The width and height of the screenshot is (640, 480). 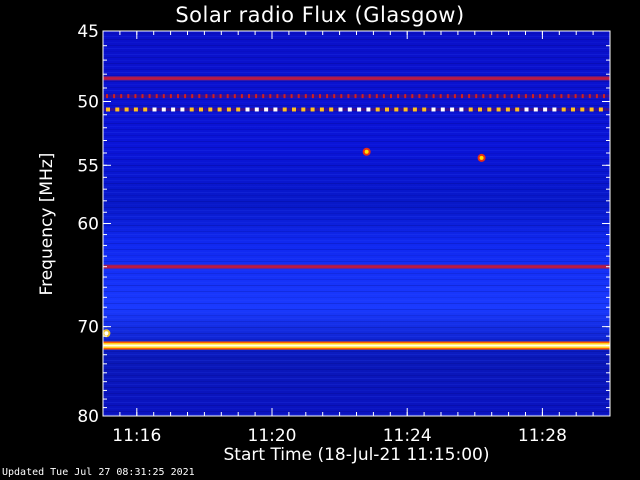 I want to click on x-tick-label: 11:16, so click(x=136, y=436).